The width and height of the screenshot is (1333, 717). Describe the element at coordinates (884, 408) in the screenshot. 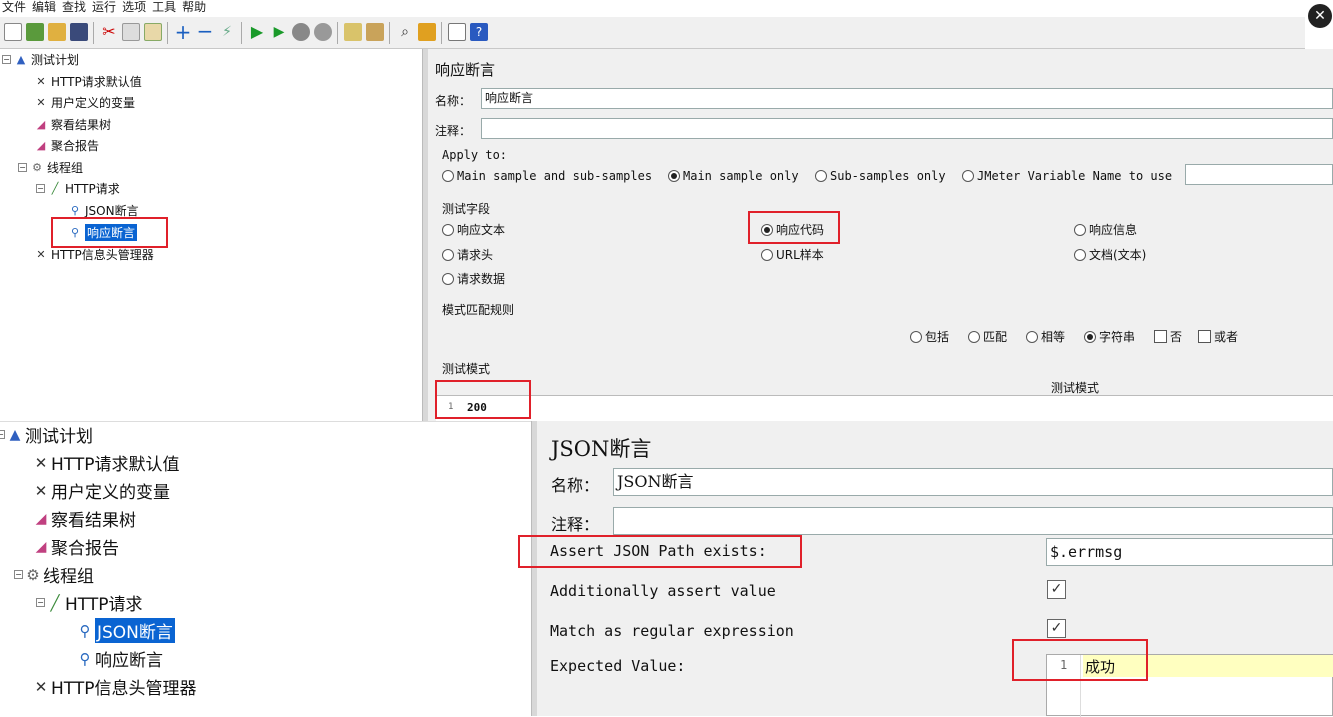

I see `pattern-editor: 1 200` at that location.